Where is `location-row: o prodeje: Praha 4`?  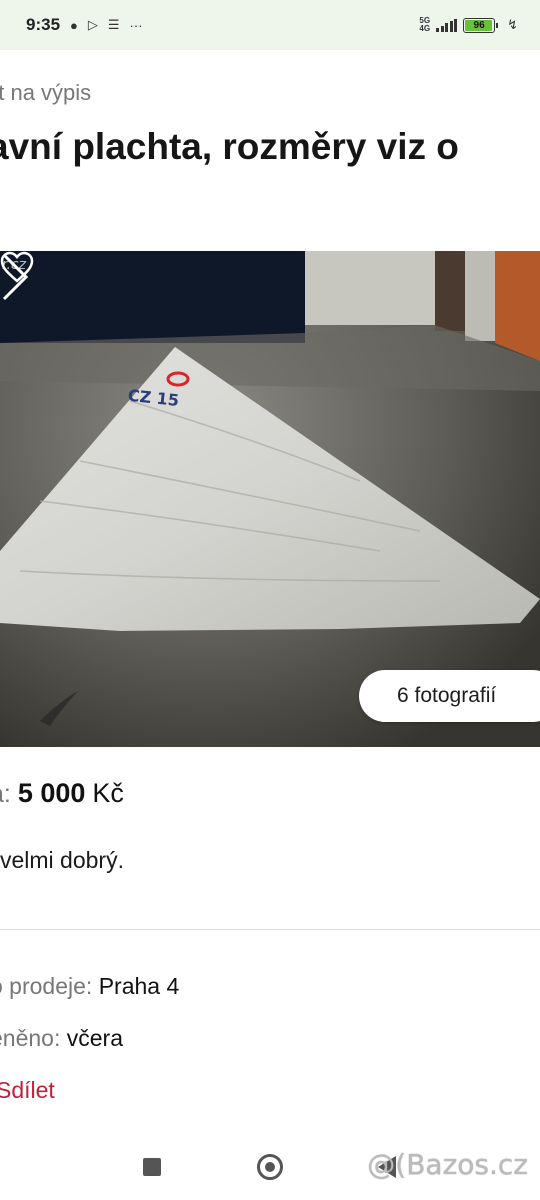 location-row: o prodeje: Praha 4 is located at coordinates (89, 986).